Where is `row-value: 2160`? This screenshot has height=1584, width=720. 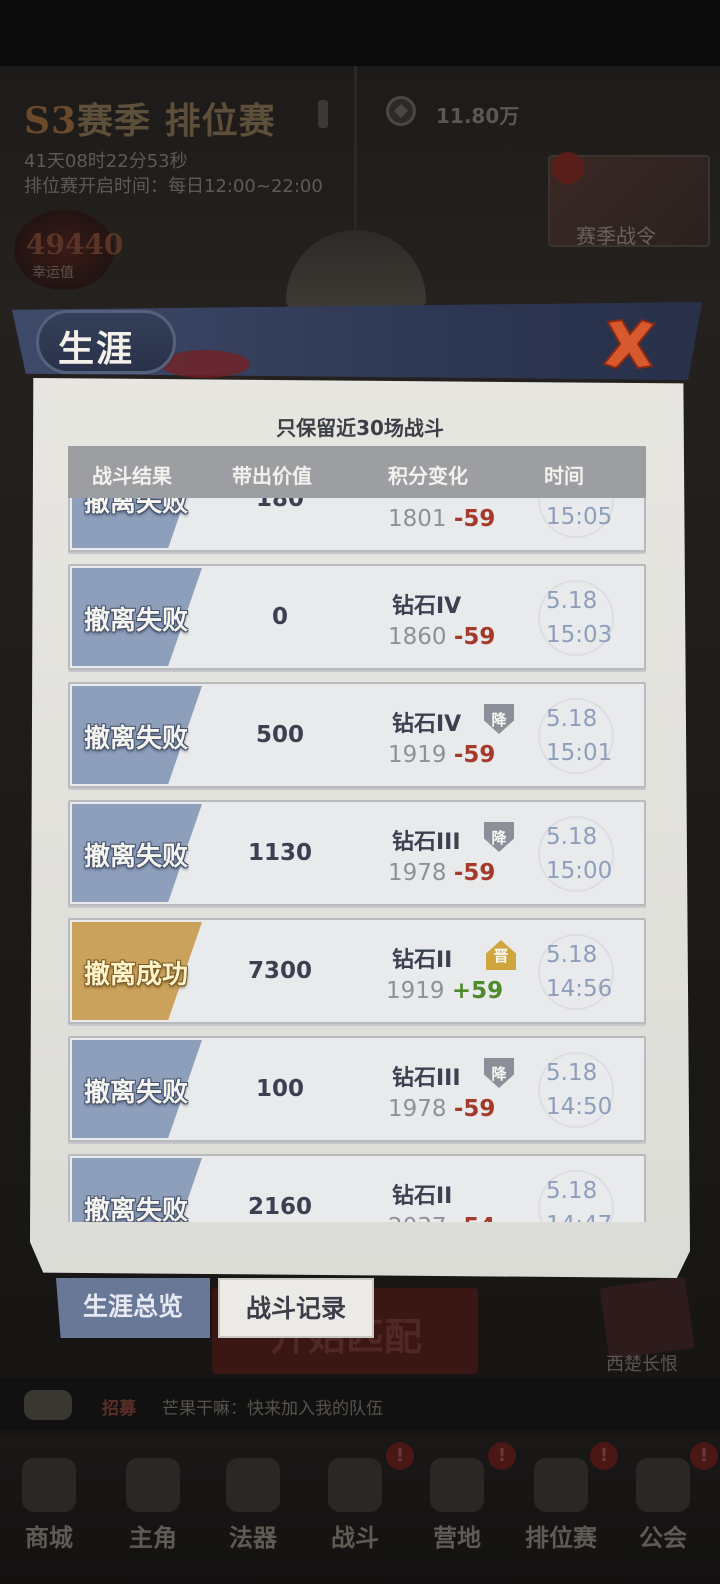 row-value: 2160 is located at coordinates (279, 1207).